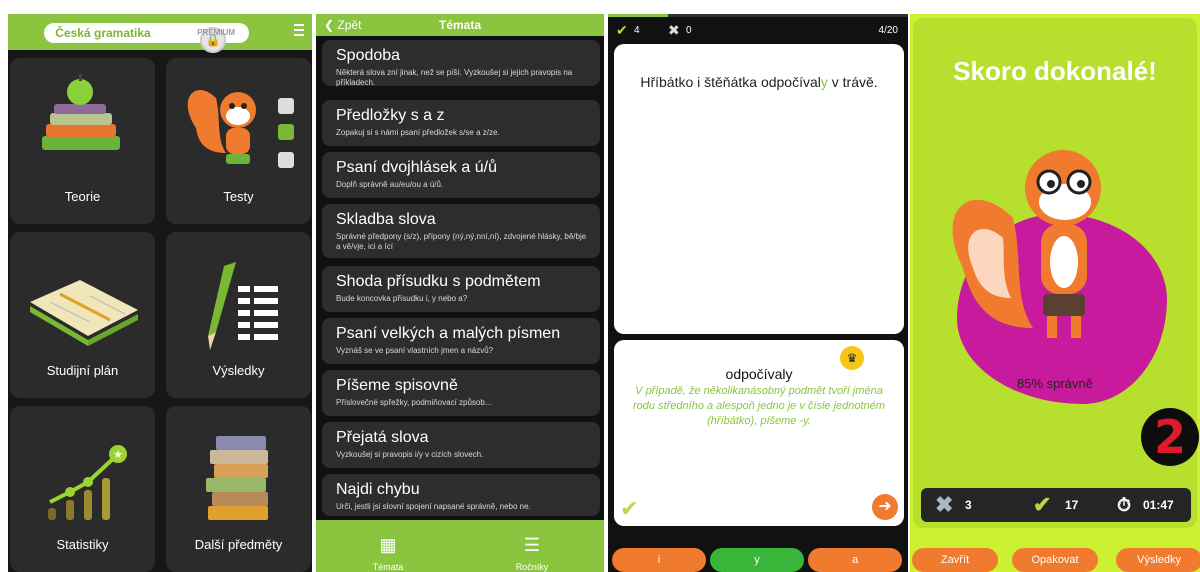 The image size is (1200, 572). I want to click on topic-title: Psaní dvojhlásek a ú/ů, so click(416, 167).